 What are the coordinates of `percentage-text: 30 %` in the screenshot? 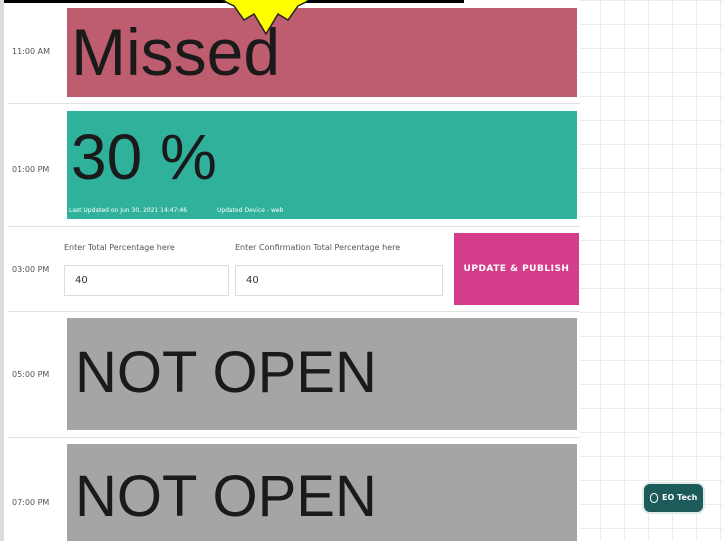 It's located at (144, 157).